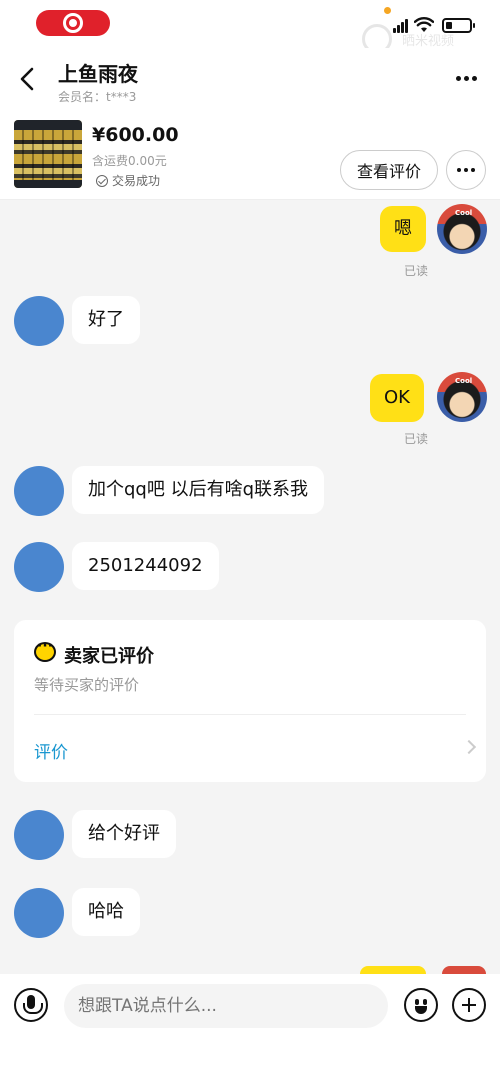 Image resolution: width=500 pixels, height=1081 pixels. I want to click on add-icon, so click(469, 1005).